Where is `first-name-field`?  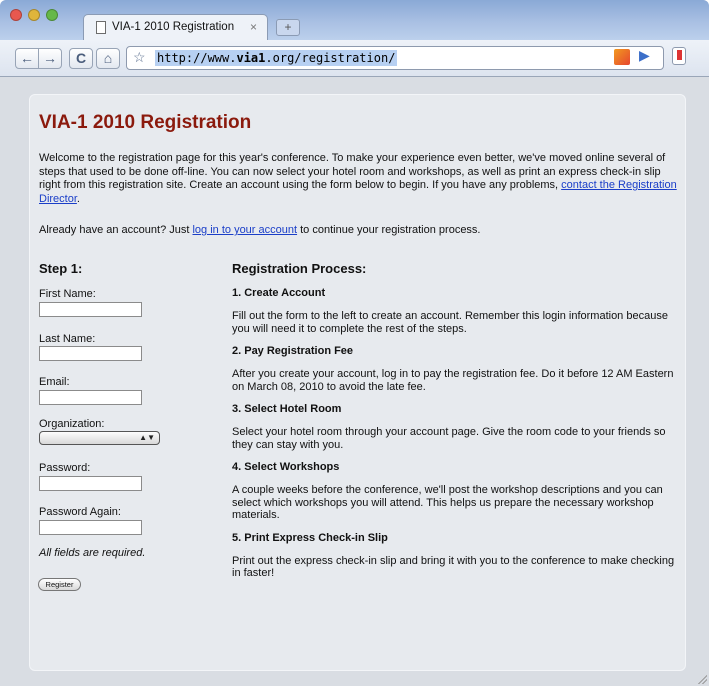
first-name-field is located at coordinates (90, 309).